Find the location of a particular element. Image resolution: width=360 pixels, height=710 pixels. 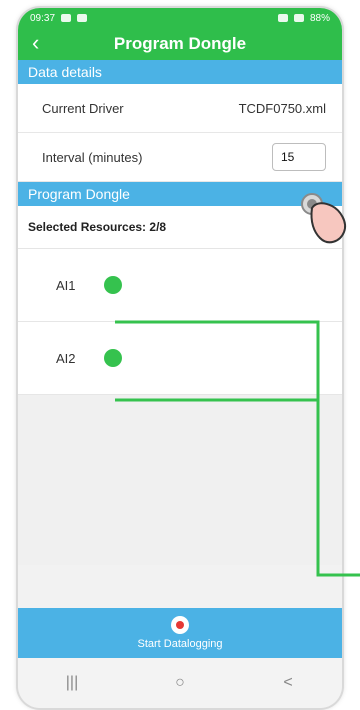

record-icon is located at coordinates (180, 625).